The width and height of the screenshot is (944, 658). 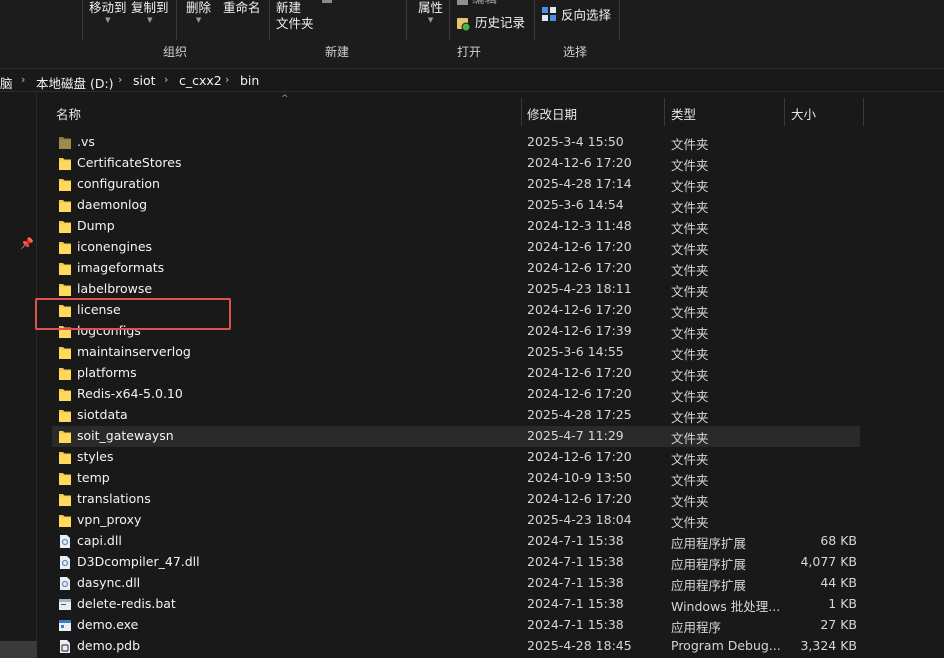 I want to click on file-date: 2025-3-4 15:50, so click(x=575, y=141).